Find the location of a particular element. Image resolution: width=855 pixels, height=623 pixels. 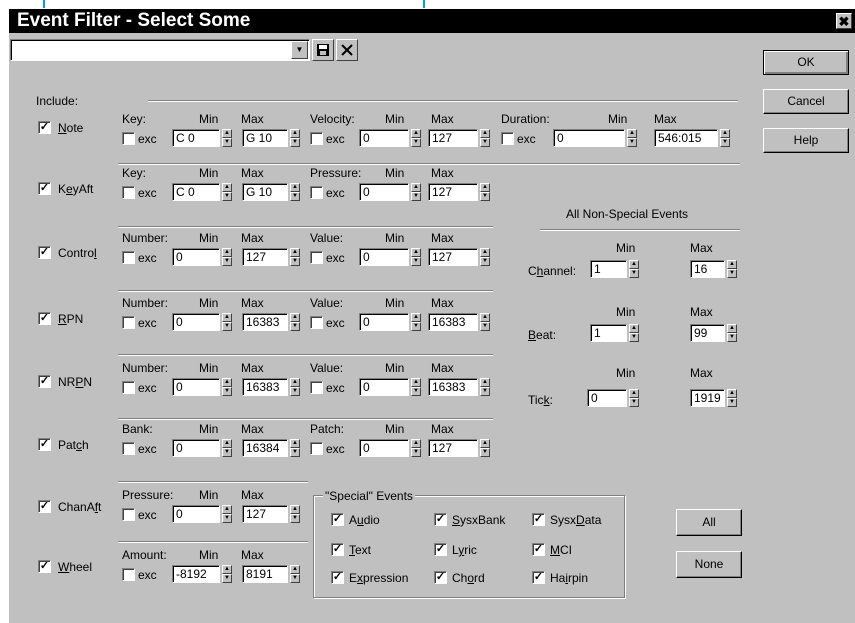

ns-tick-max-field-spinner-up-icon: ▲ is located at coordinates (732, 393).